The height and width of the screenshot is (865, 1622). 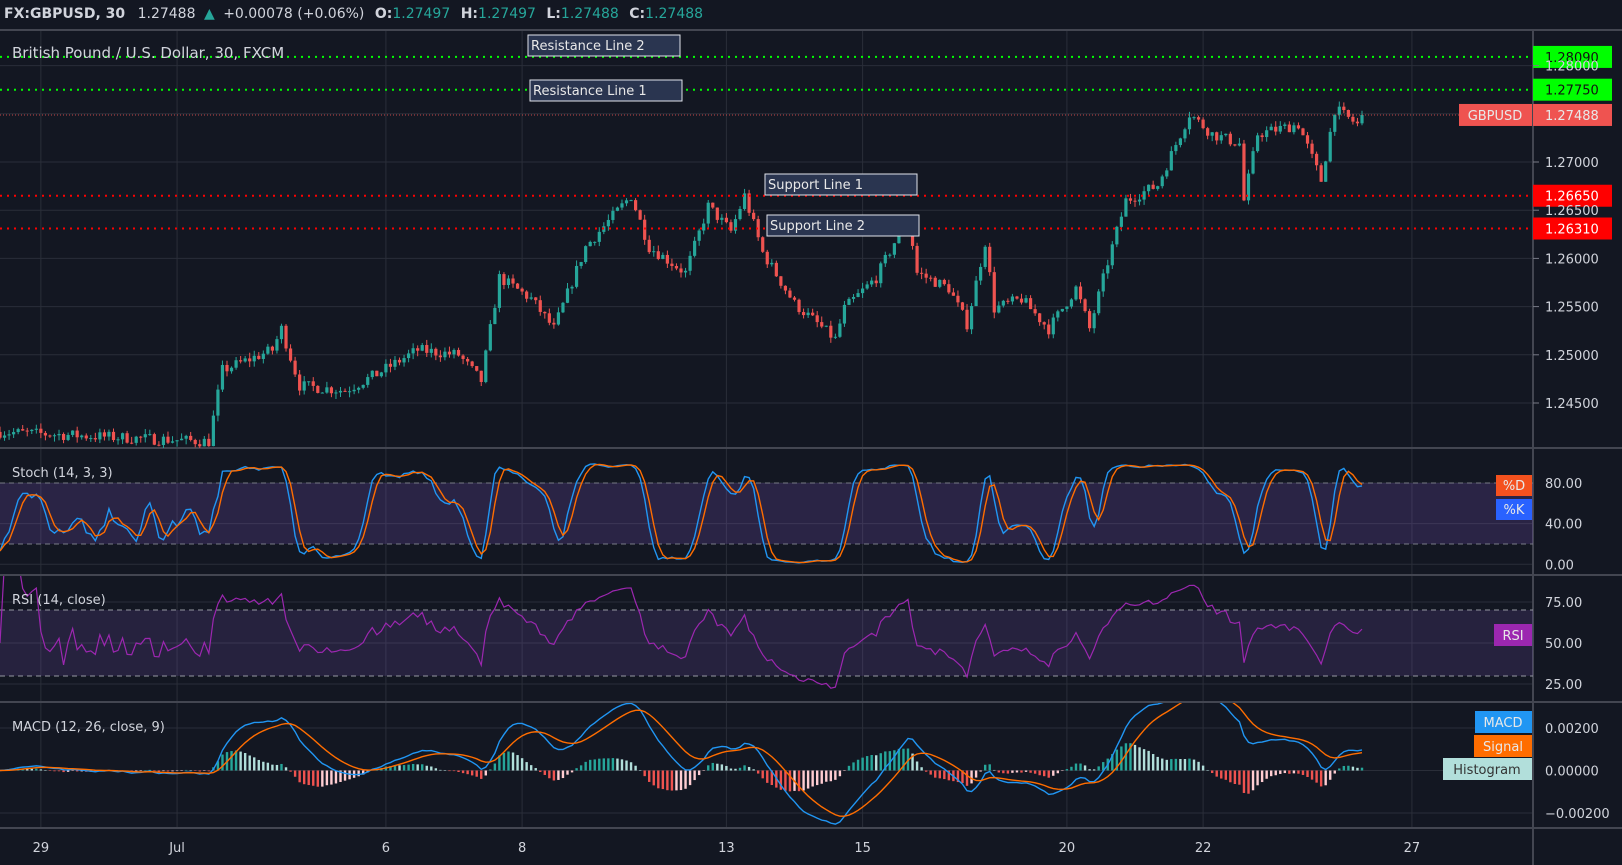 What do you see at coordinates (1563, 603) in the screenshot?
I see `rsi-axis-label: 75.00` at bounding box center [1563, 603].